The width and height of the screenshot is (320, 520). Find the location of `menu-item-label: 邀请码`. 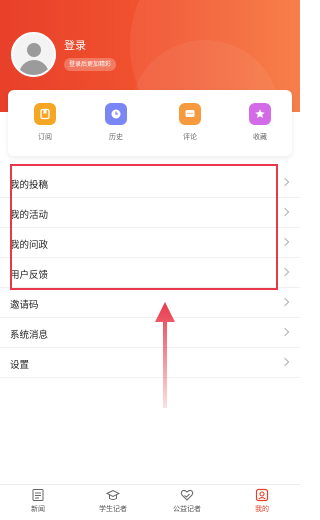

menu-item-label: 邀请码 is located at coordinates (24, 305).